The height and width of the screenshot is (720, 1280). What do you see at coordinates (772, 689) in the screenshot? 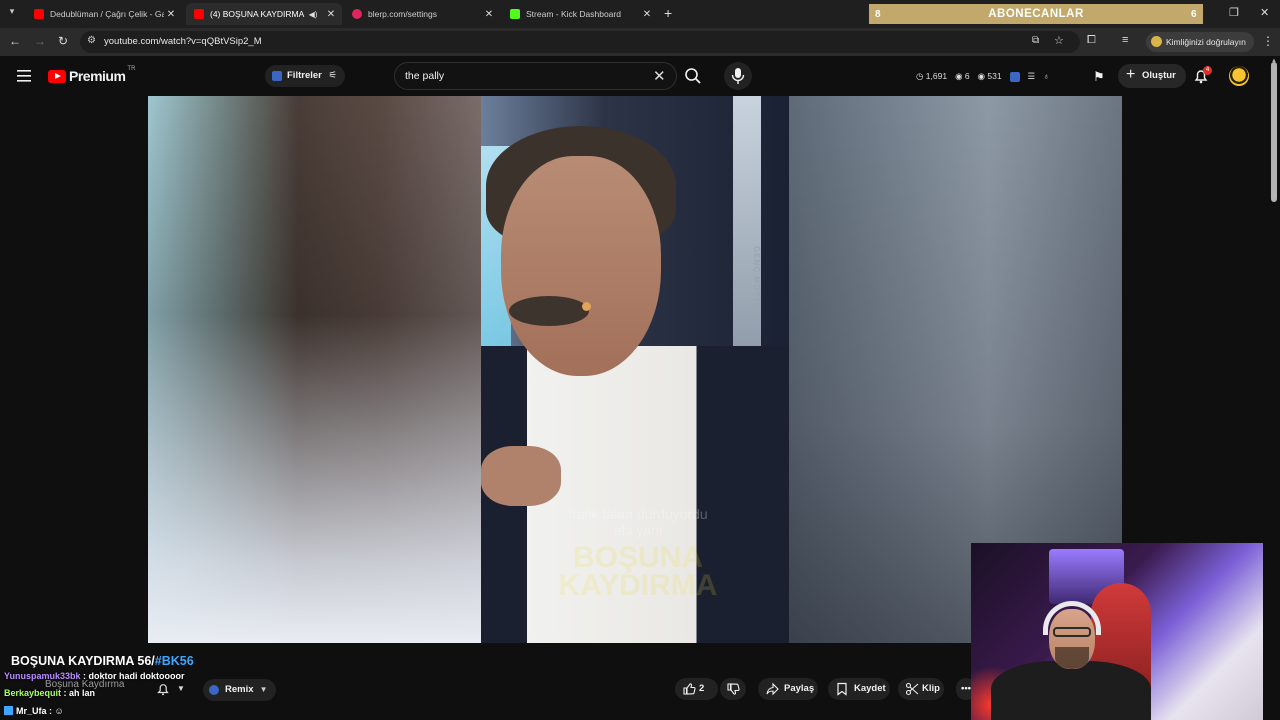
I see `share-arrow-icon` at bounding box center [772, 689].